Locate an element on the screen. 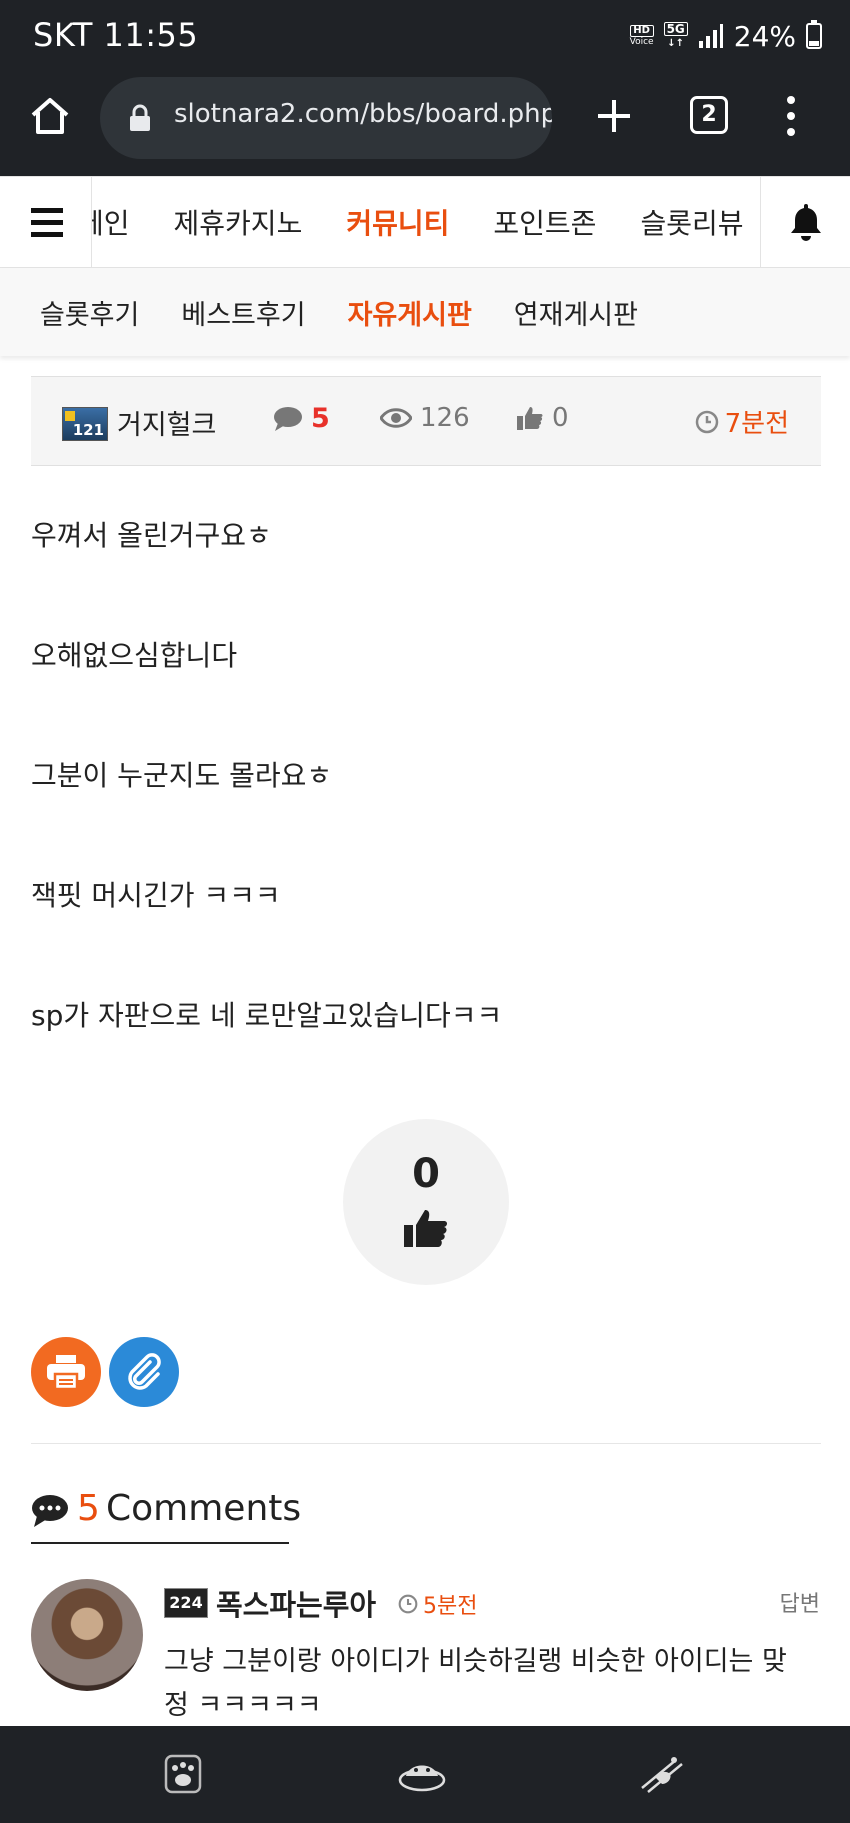  battery-percent: 24% is located at coordinates (764, 36).